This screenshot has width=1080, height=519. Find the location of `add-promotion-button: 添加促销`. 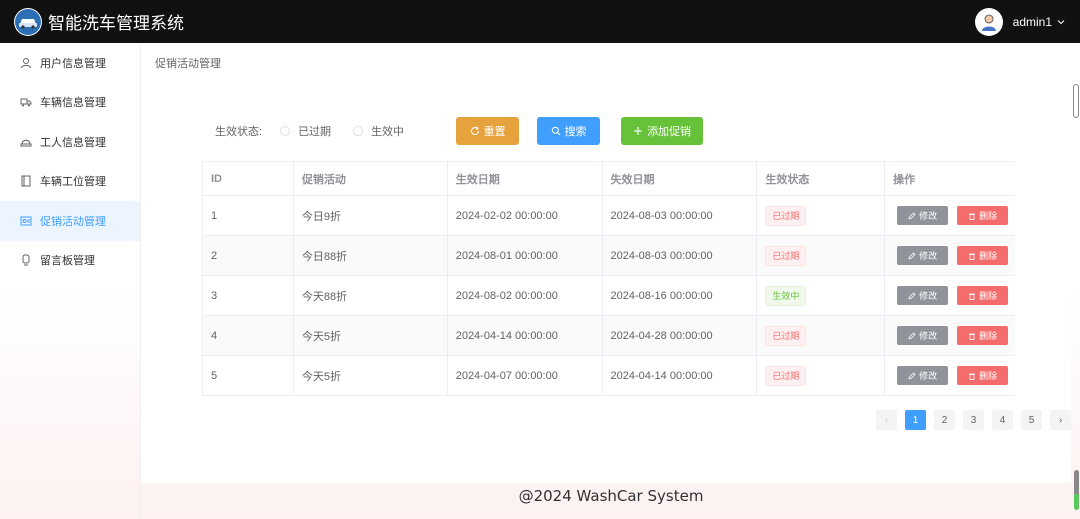

add-promotion-button: 添加促销 is located at coordinates (662, 131).